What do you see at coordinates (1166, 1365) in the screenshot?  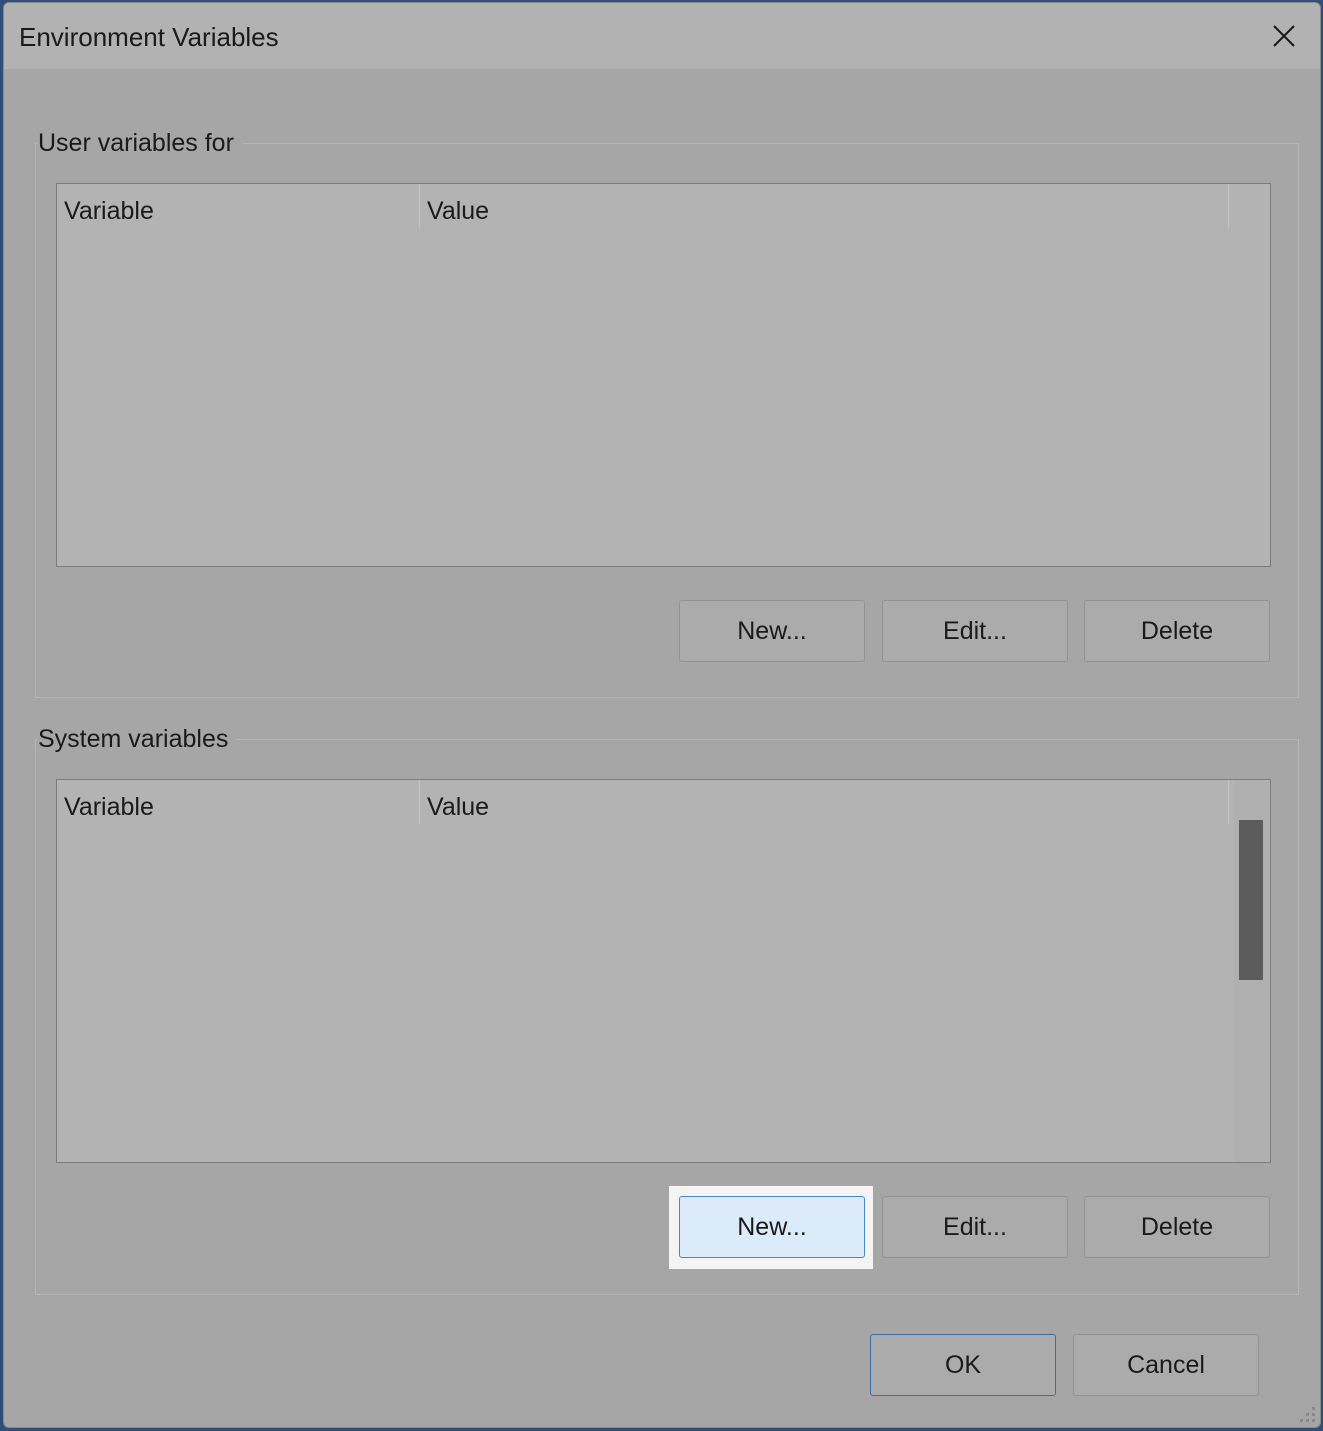 I see `cancel-button: Cancel` at bounding box center [1166, 1365].